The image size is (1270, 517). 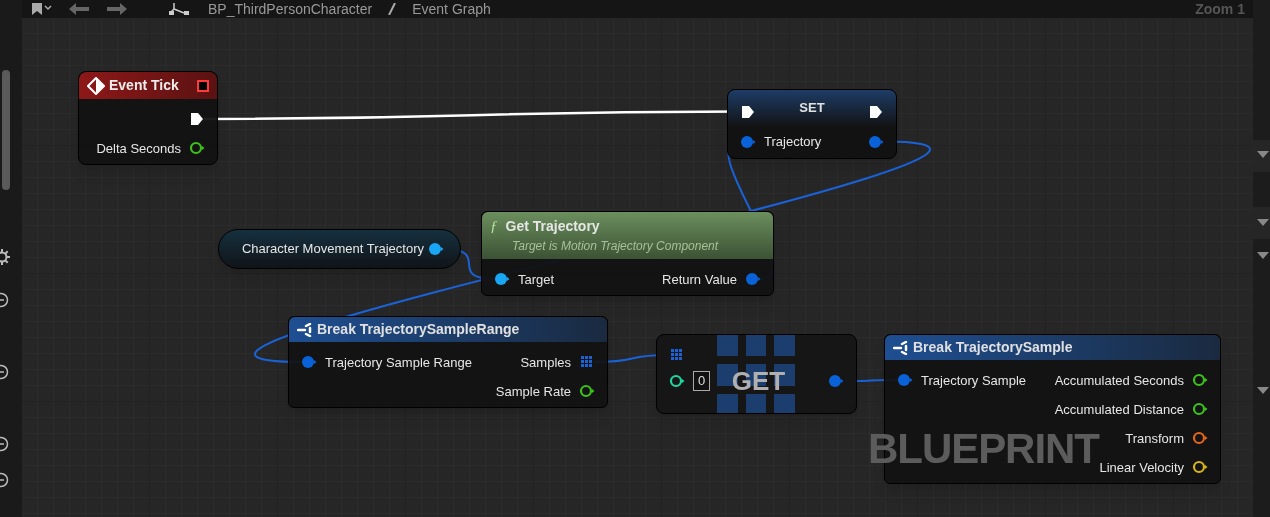 What do you see at coordinates (552, 226) in the screenshot?
I see `node-title: Get Trajectory` at bounding box center [552, 226].